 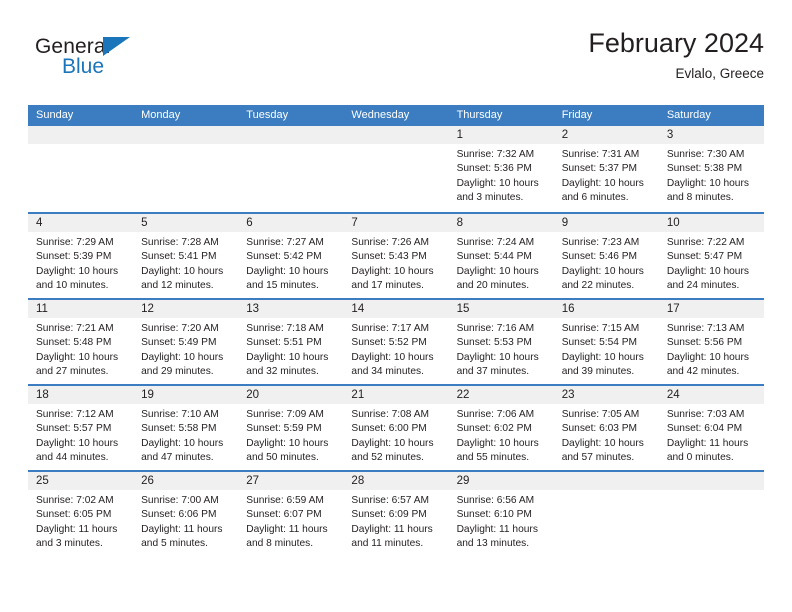 What do you see at coordinates (494, 429) in the screenshot?
I see `sunset-text: Sunset: 6:02 PM` at bounding box center [494, 429].